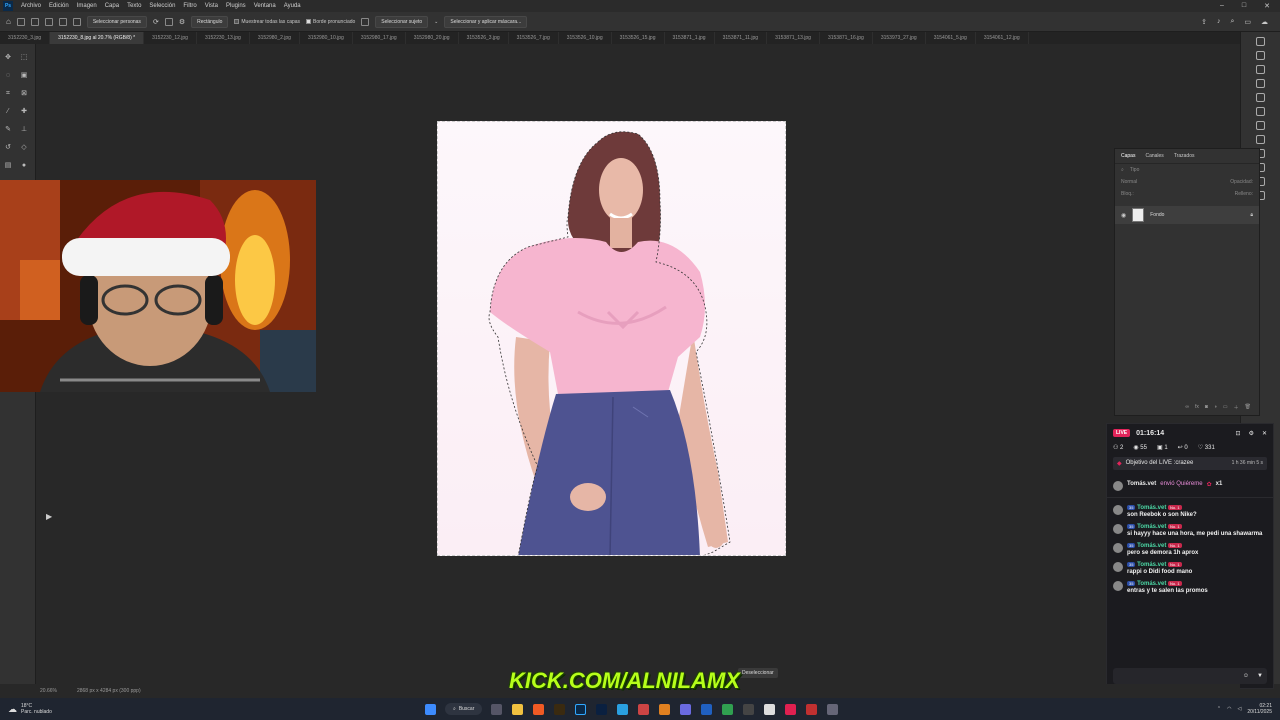 The image size is (1280, 720). Describe the element at coordinates (211, 6) in the screenshot. I see `menu-vista: Vista` at that location.